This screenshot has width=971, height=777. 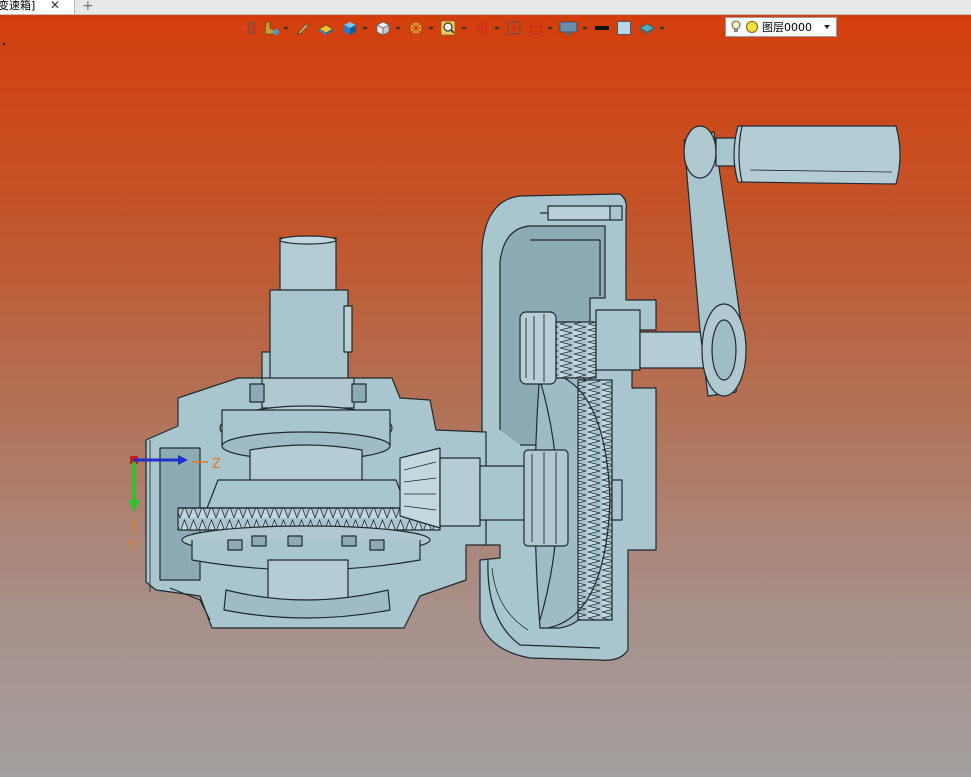 What do you see at coordinates (748, 261) in the screenshot?
I see `crank-handle` at bounding box center [748, 261].